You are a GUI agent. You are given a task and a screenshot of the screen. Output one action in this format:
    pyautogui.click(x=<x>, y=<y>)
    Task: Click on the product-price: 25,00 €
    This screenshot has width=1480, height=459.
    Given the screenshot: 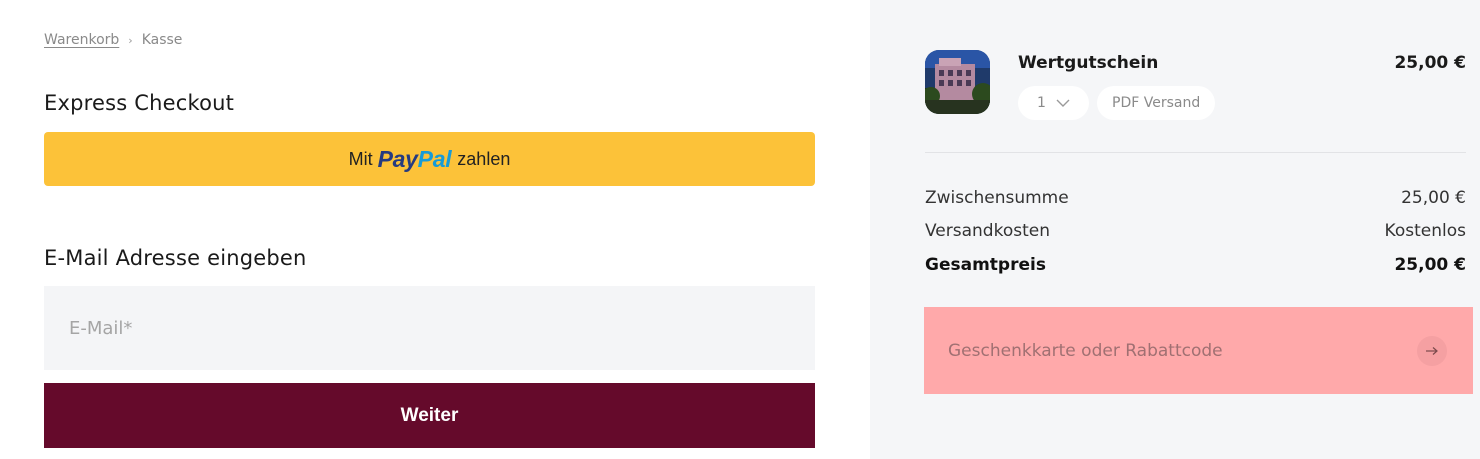 What is the action you would take?
    pyautogui.click(x=1430, y=63)
    